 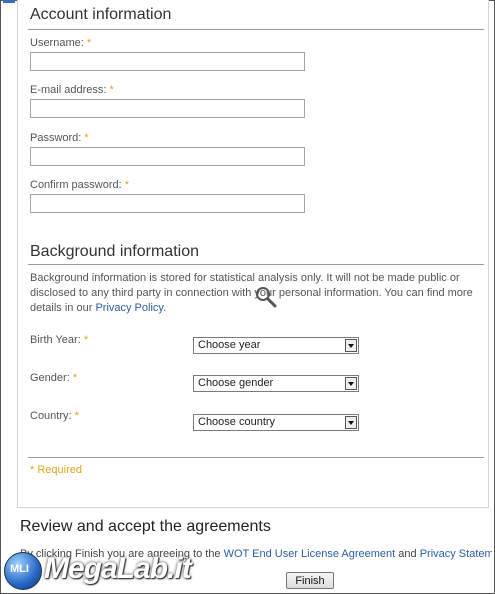 I want to click on username-label-text: Username:, so click(x=57, y=43).